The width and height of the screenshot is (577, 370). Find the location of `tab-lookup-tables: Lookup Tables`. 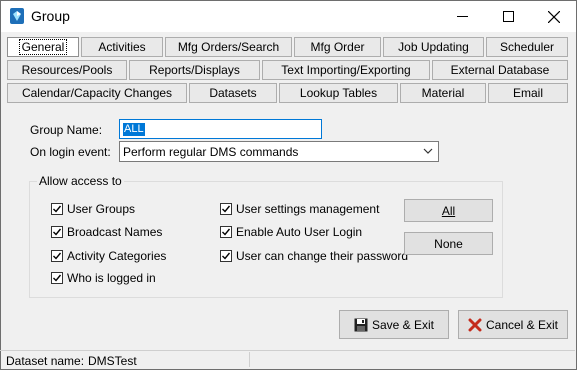

tab-lookup-tables: Lookup Tables is located at coordinates (338, 93).